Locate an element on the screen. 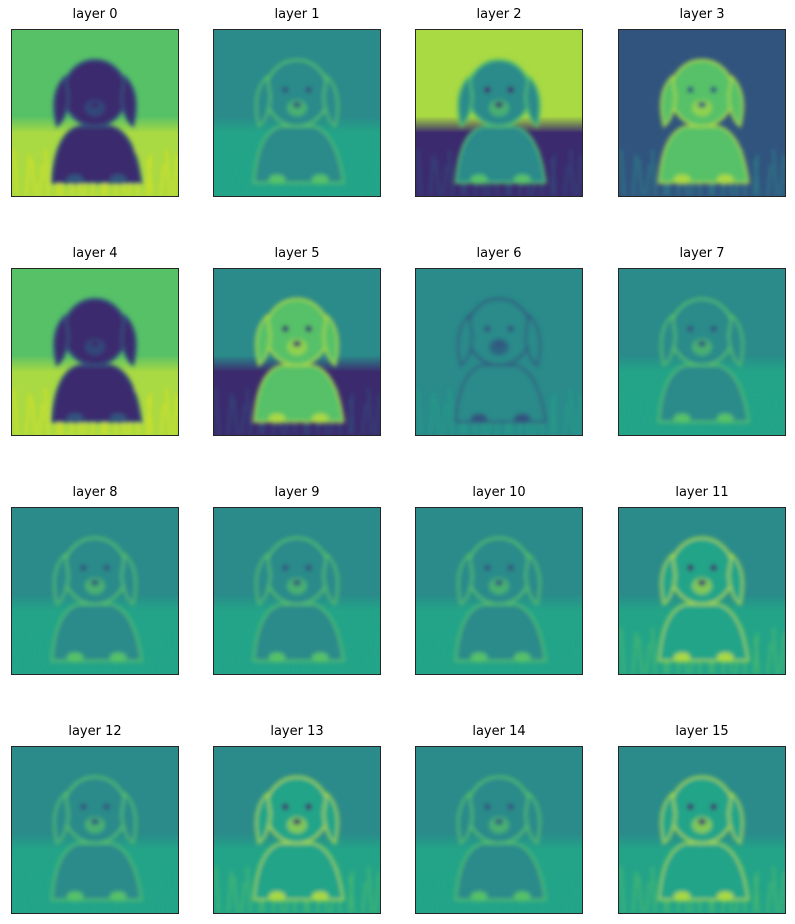 The width and height of the screenshot is (795, 924). panel-title: layer 2 is located at coordinates (499, 14).